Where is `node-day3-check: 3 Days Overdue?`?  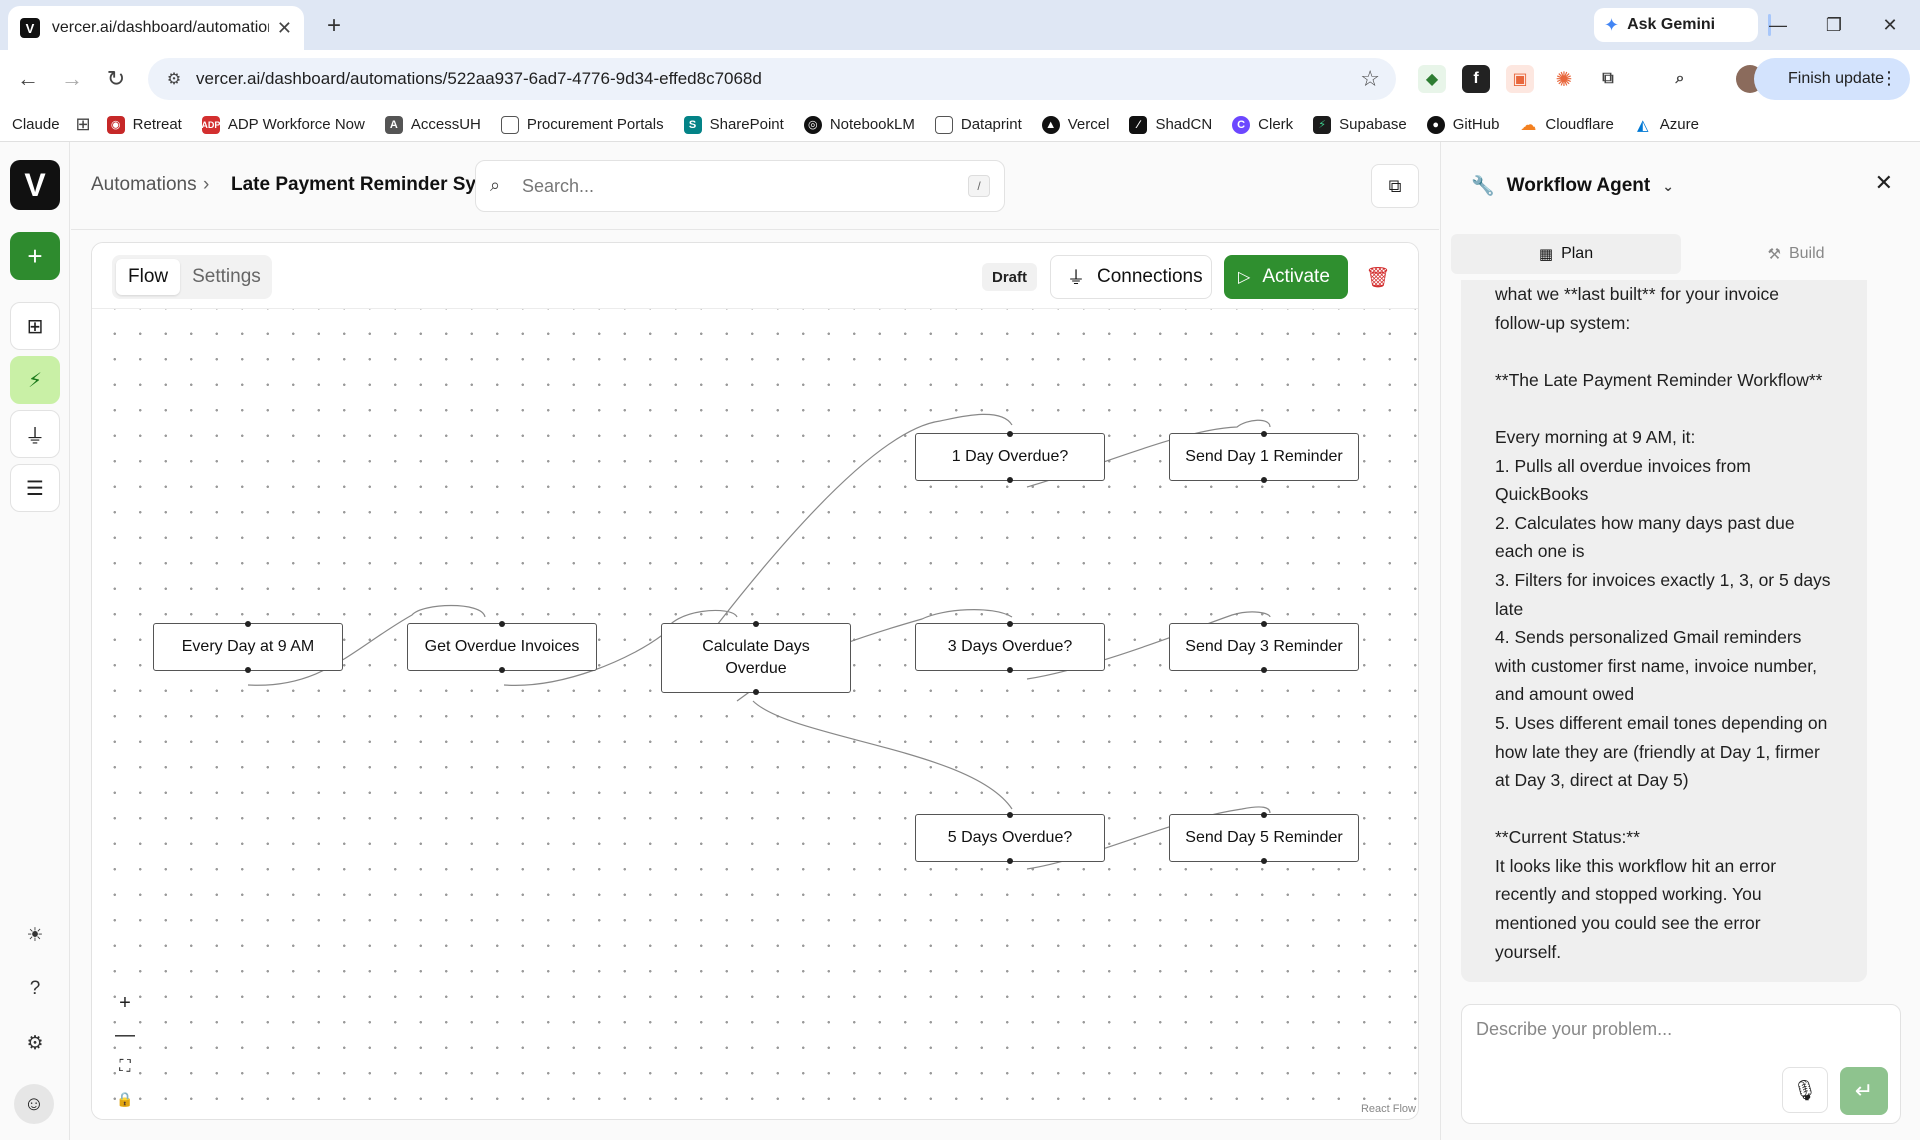 node-day3-check: 3 Days Overdue? is located at coordinates (1010, 647).